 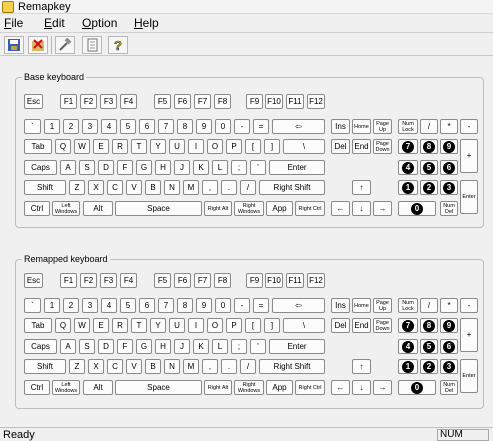 I want to click on base-key-pgup: Page Up, so click(x=382, y=126).